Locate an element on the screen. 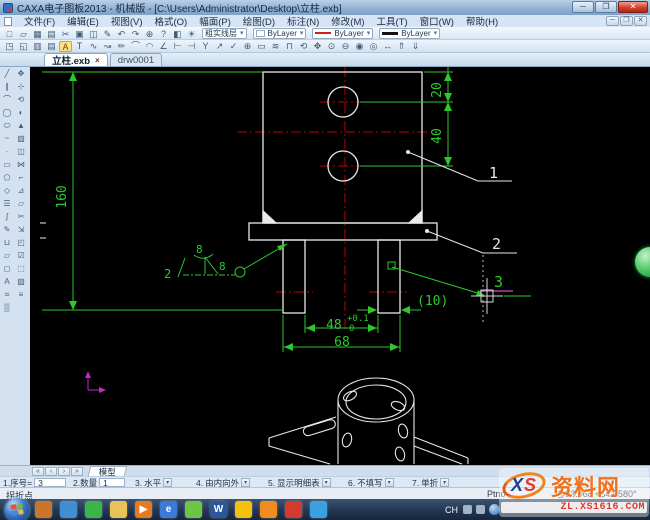 The height and width of the screenshot is (520, 650). rotate-view-icon: ⟲ is located at coordinates (303, 46).